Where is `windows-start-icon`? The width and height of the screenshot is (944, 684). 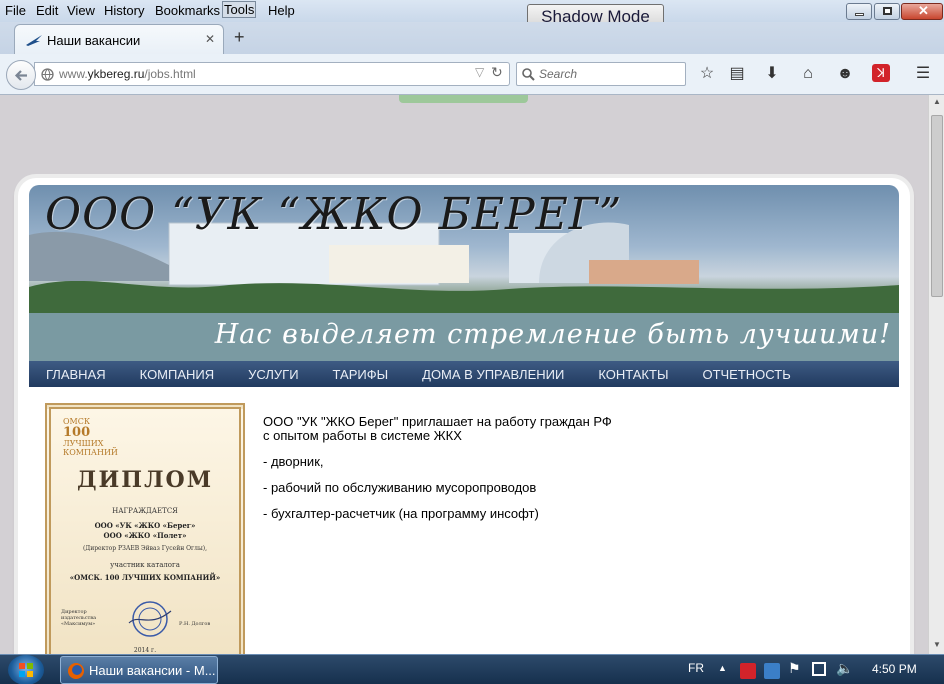 windows-start-icon is located at coordinates (26, 670).